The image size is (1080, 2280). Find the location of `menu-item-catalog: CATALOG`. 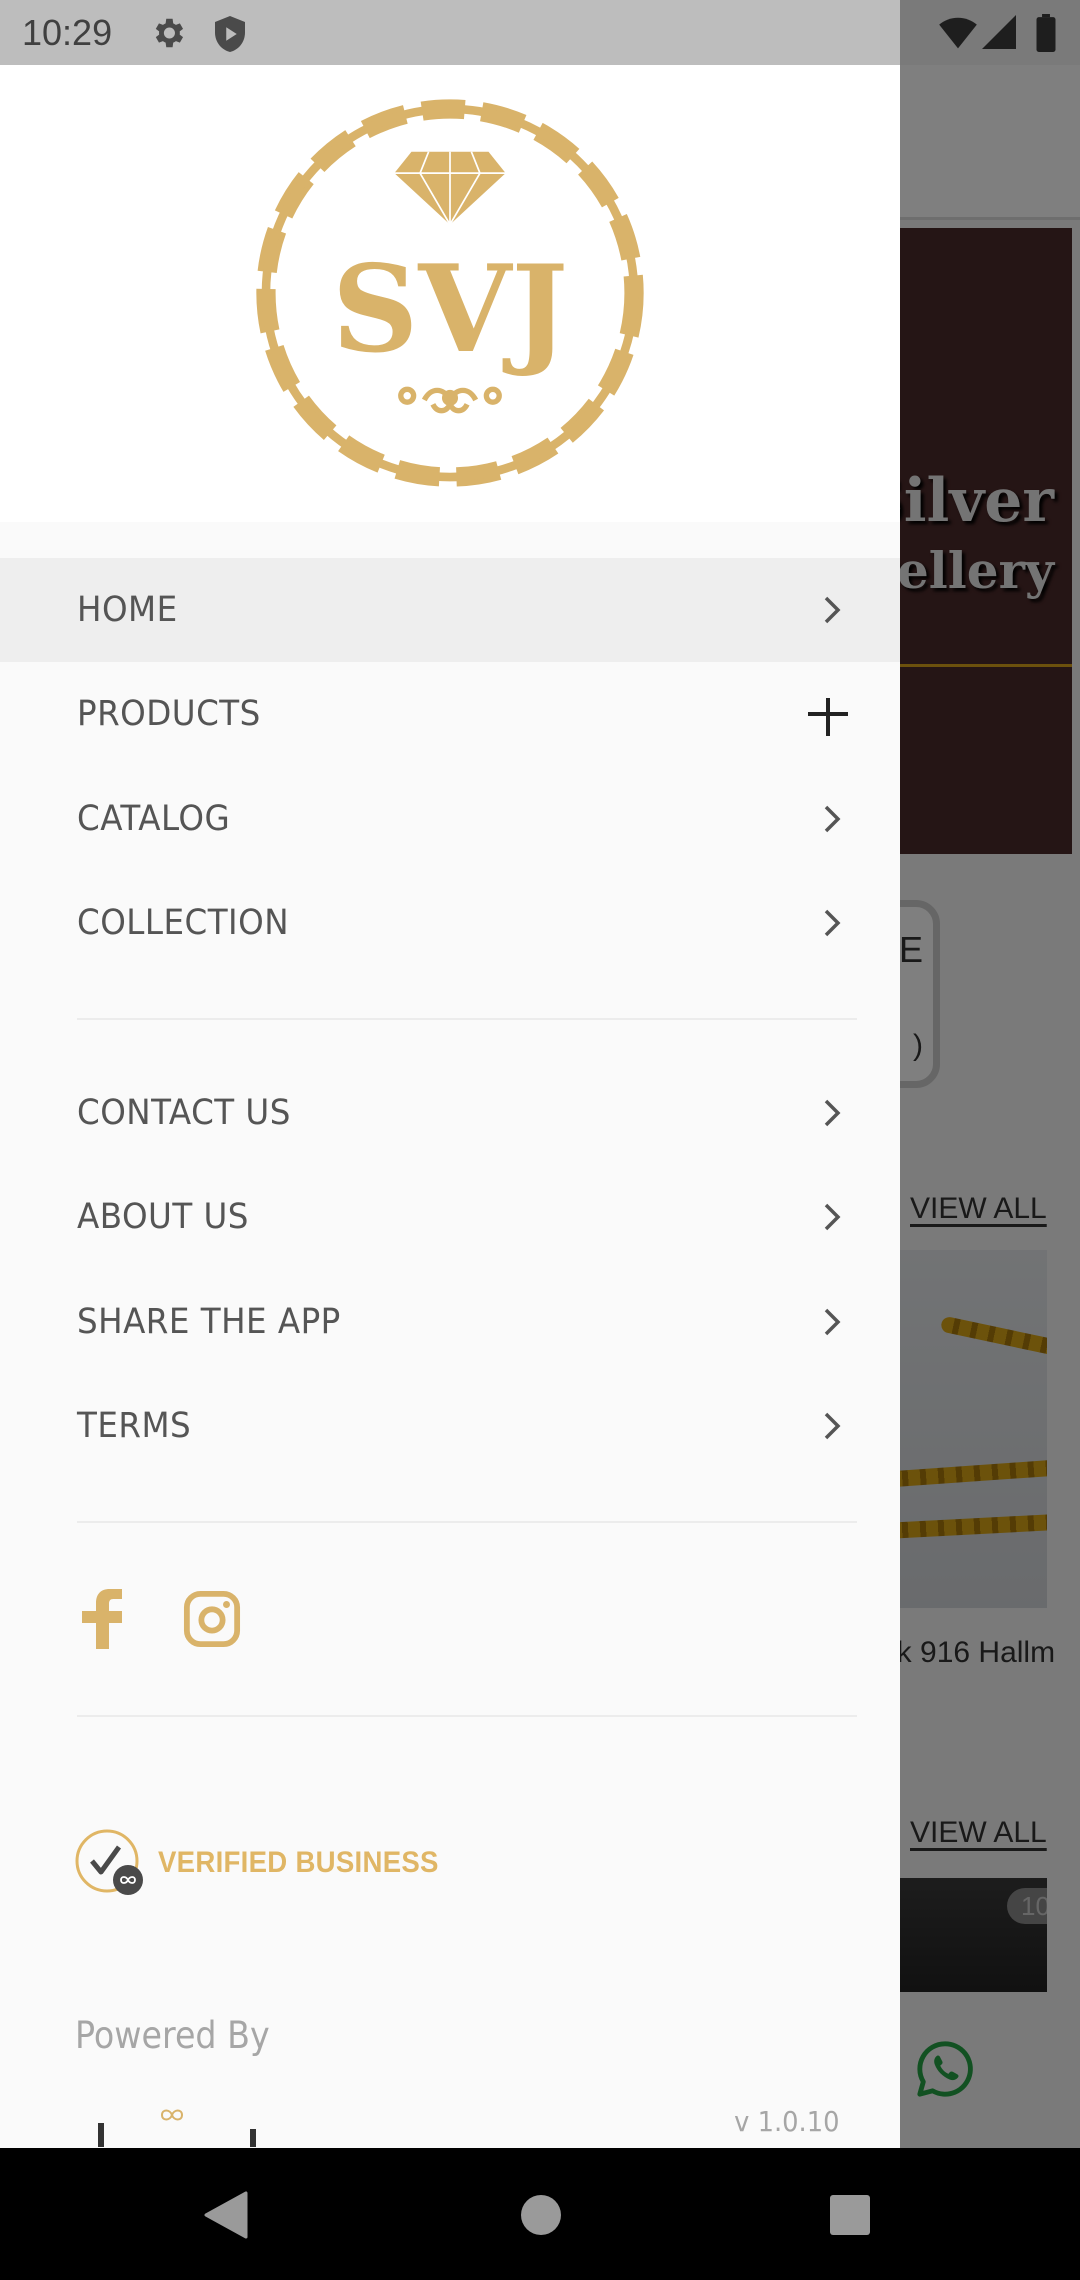

menu-item-catalog: CATALOG is located at coordinates (450, 819).